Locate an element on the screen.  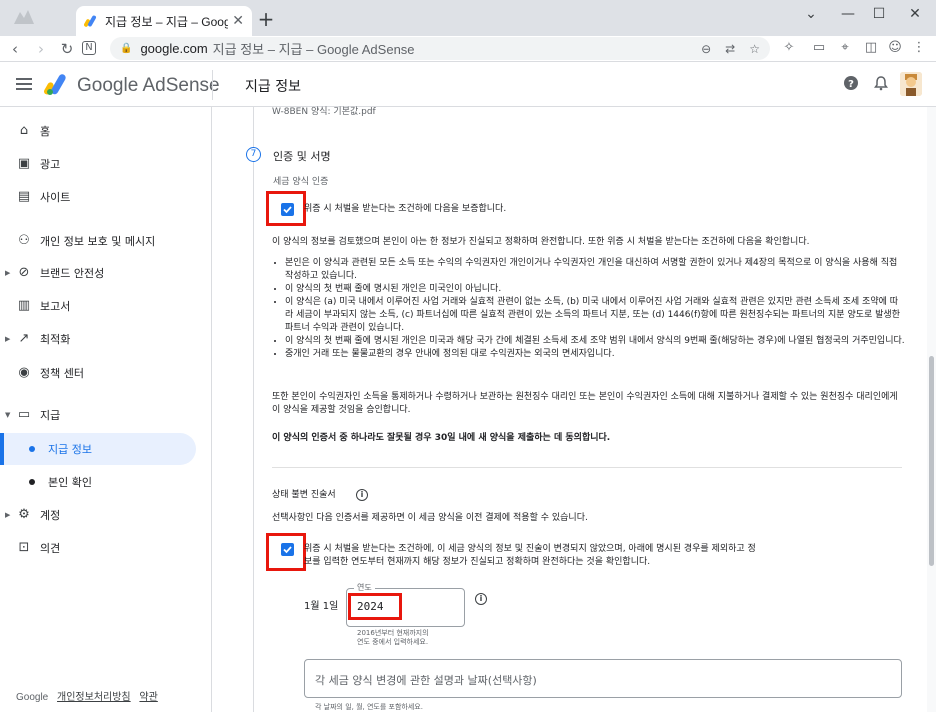
sidebar-item-feedback: ⊡ 의견 is located at coordinates (98, 548).